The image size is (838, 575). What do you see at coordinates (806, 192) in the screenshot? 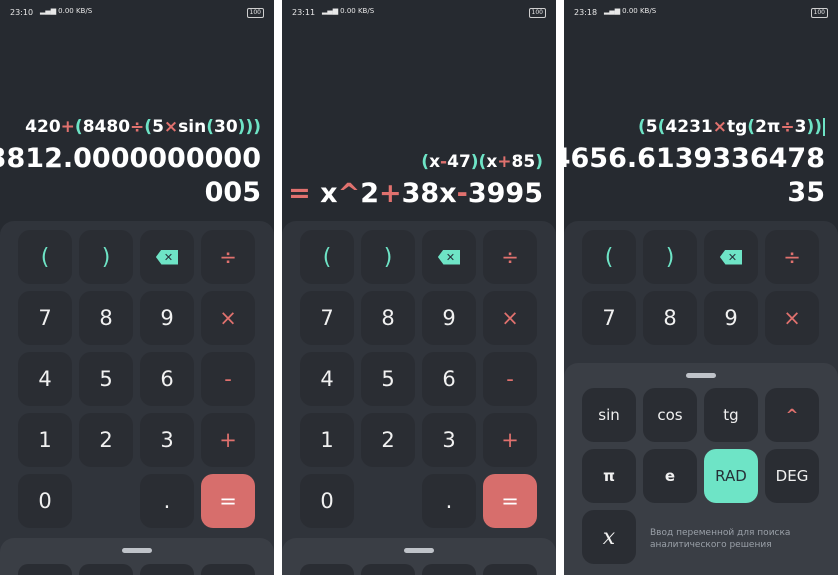
I see `result-line-2: 35` at bounding box center [806, 192].